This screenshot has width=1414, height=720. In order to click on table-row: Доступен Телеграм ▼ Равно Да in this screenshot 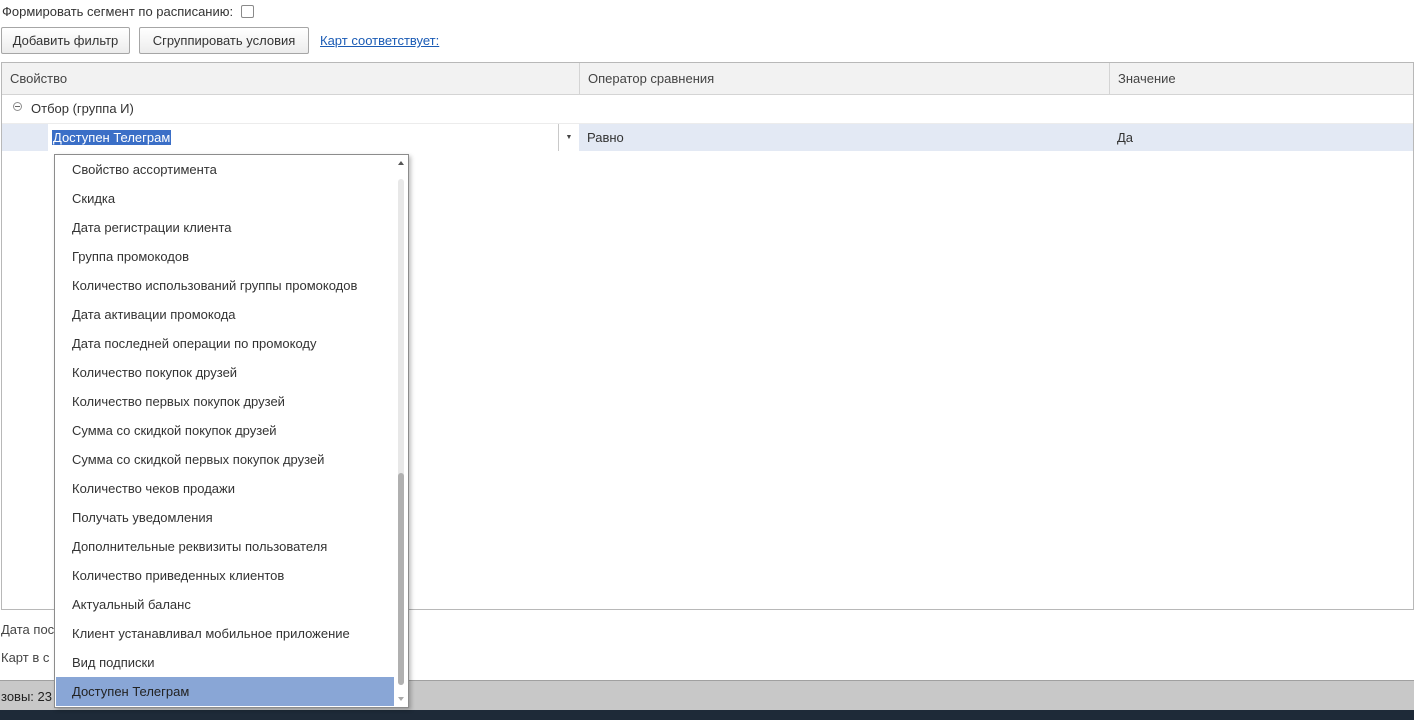, I will do `click(707, 137)`.